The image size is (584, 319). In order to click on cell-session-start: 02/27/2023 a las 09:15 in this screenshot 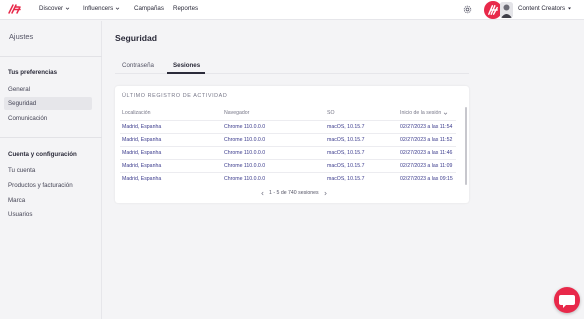, I will do `click(426, 179)`.